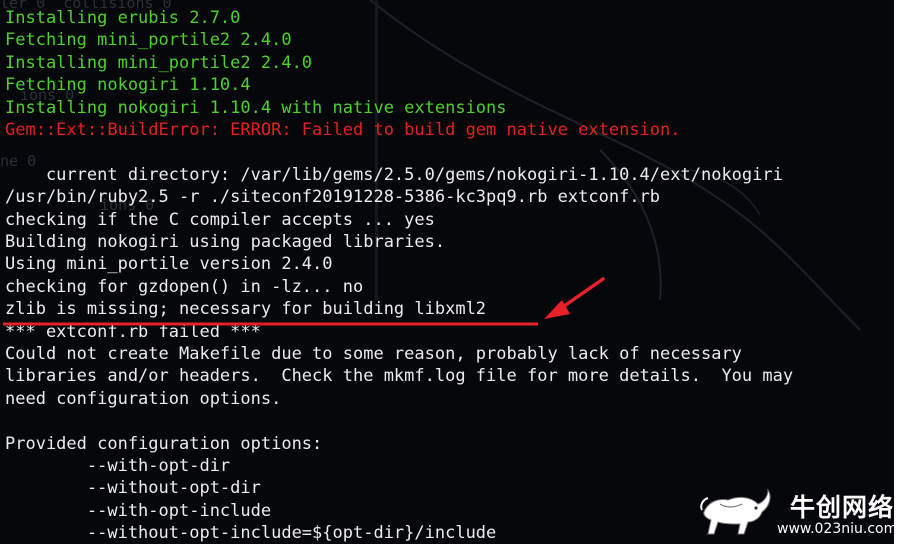 This screenshot has height=544, width=904. I want to click on terminal-line: --with-opt-include, so click(138, 510).